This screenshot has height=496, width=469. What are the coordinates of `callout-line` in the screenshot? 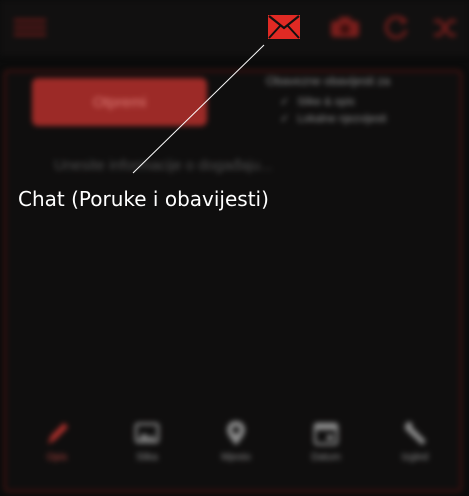 It's located at (198, 109).